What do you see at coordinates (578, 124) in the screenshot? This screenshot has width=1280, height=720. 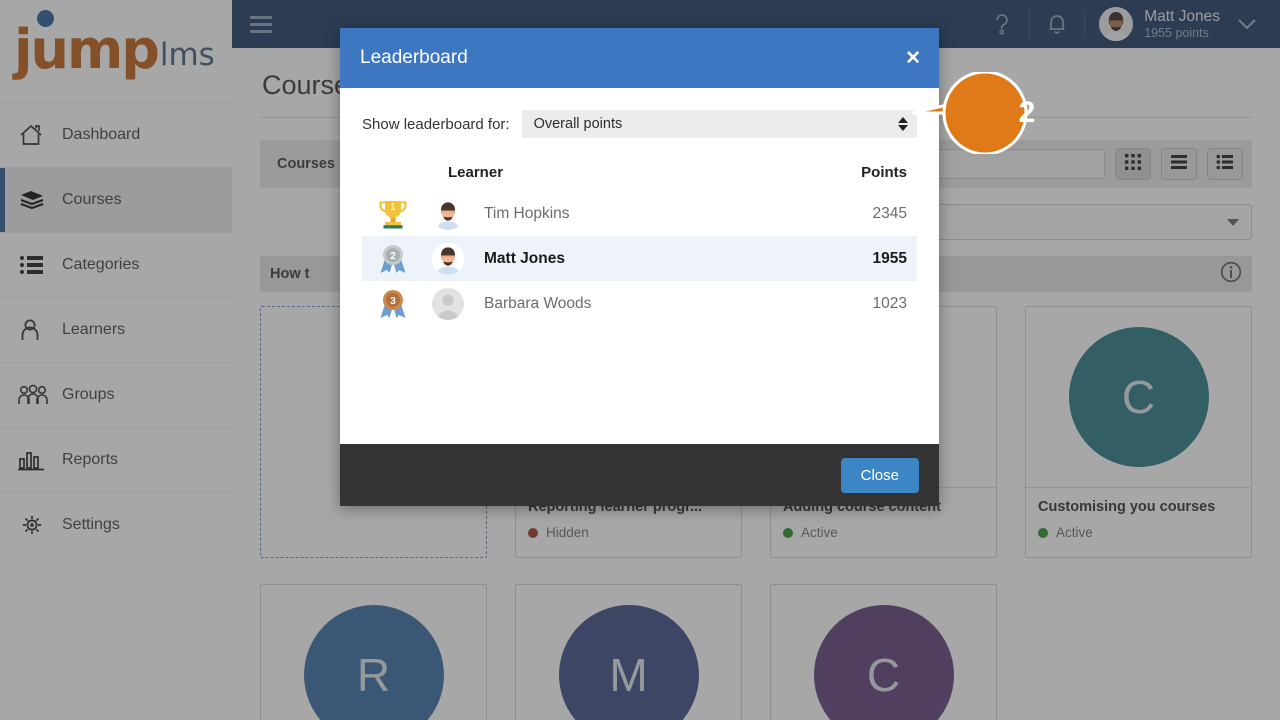 I see `leaderboard-select-value: Overall points` at bounding box center [578, 124].